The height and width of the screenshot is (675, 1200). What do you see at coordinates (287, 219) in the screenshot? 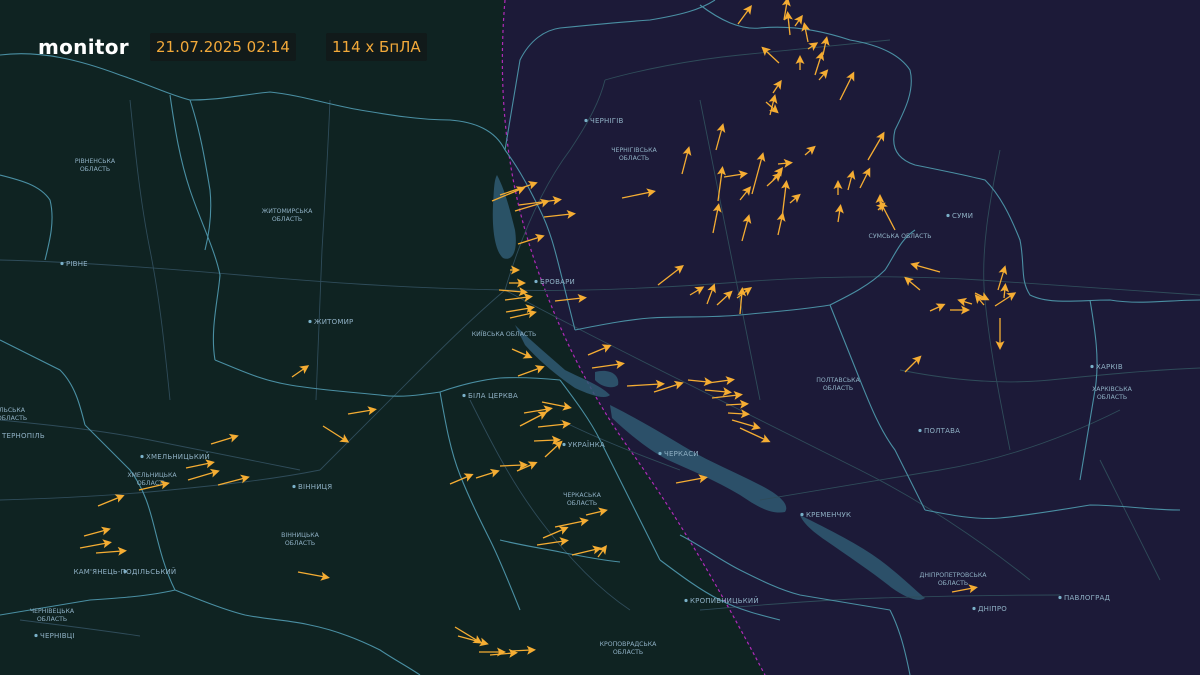
I see `region-label-zhytomyr: ОБЛАСТЬ` at bounding box center [287, 219].